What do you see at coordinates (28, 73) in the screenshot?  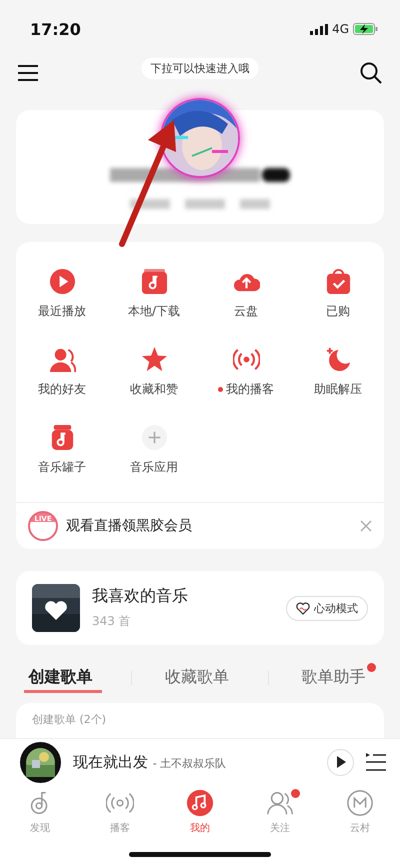 I see `menu-icon` at bounding box center [28, 73].